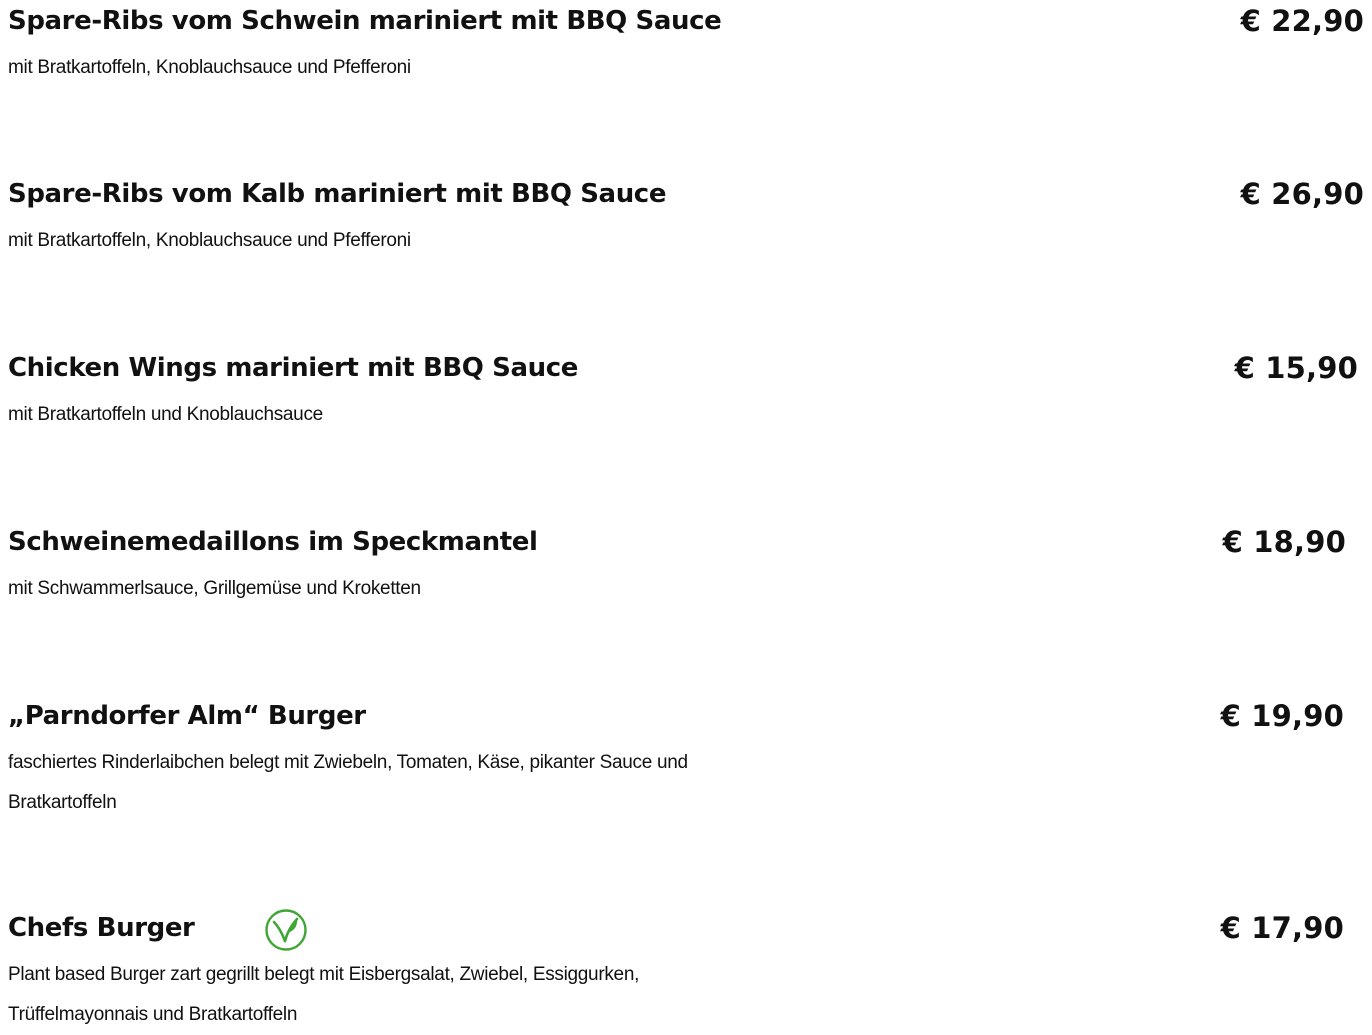 The height and width of the screenshot is (1035, 1372). Describe the element at coordinates (1282, 716) in the screenshot. I see `item-price: € 19,90` at that location.